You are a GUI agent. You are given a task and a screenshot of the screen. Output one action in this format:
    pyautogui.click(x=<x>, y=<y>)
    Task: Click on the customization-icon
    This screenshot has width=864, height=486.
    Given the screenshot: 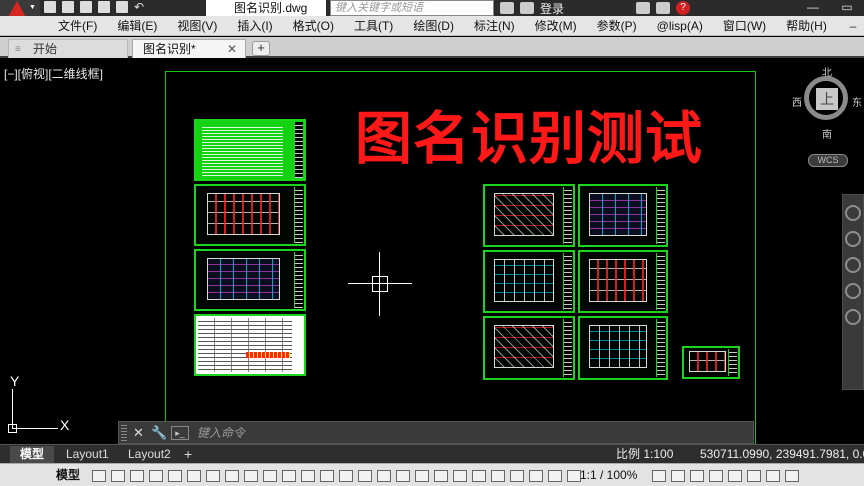 What is the action you would take?
    pyautogui.click(x=574, y=476)
    